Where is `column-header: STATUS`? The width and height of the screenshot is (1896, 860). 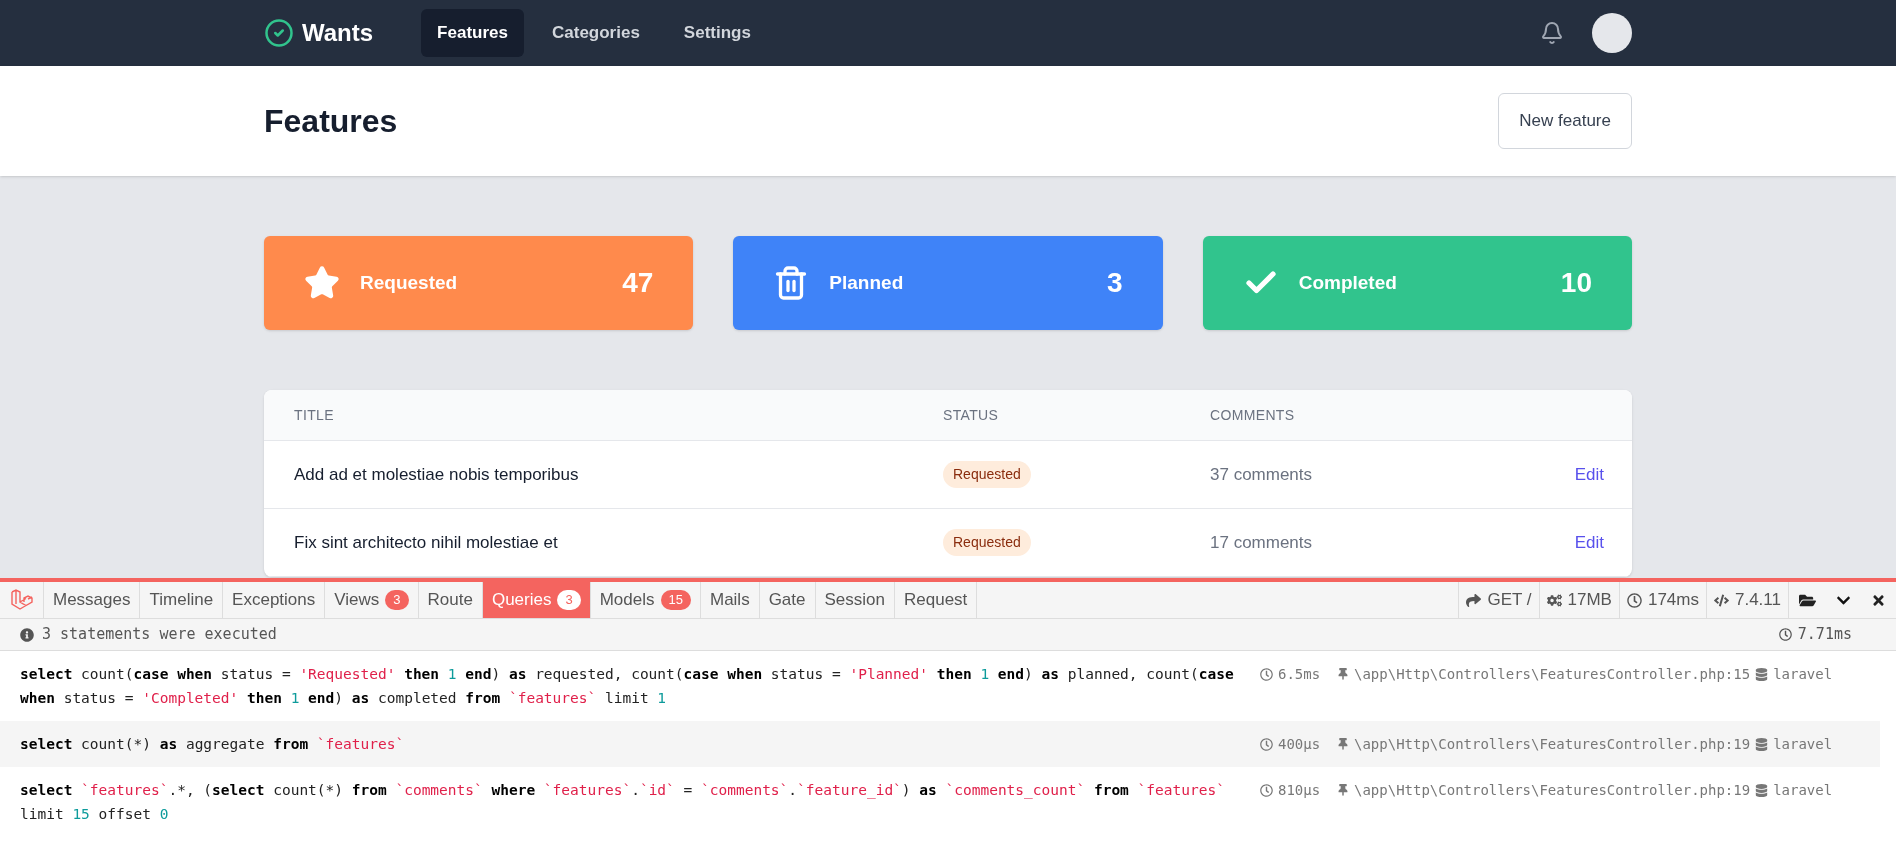
column-header: STATUS is located at coordinates (971, 415).